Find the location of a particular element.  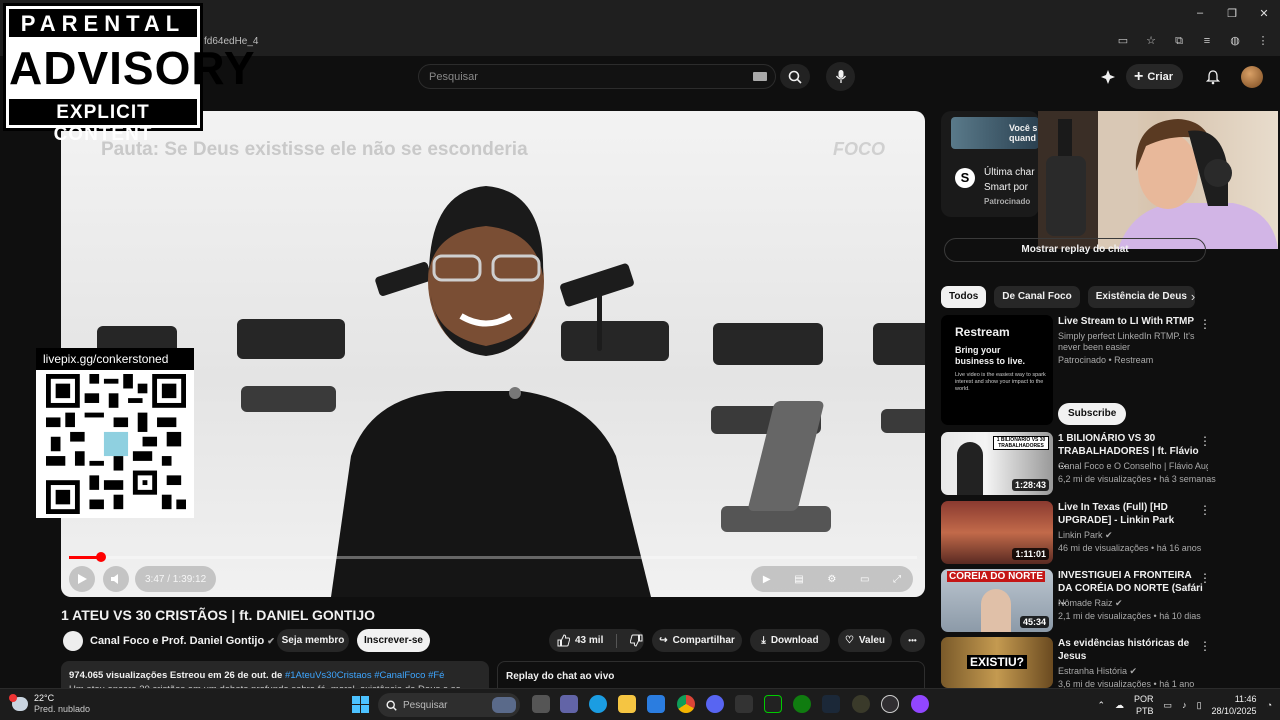

show-chat-replay-button: Mostrar replay do chat is located at coordinates (1075, 250).